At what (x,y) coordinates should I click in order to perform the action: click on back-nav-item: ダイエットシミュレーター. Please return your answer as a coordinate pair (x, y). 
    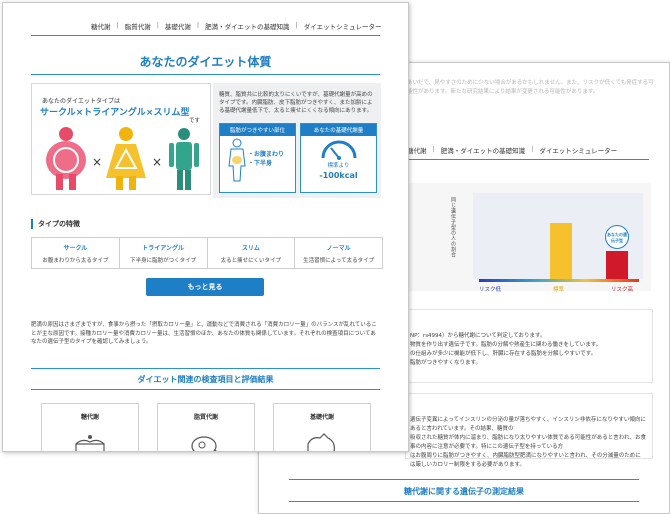
    Looking at the image, I should click on (578, 150).